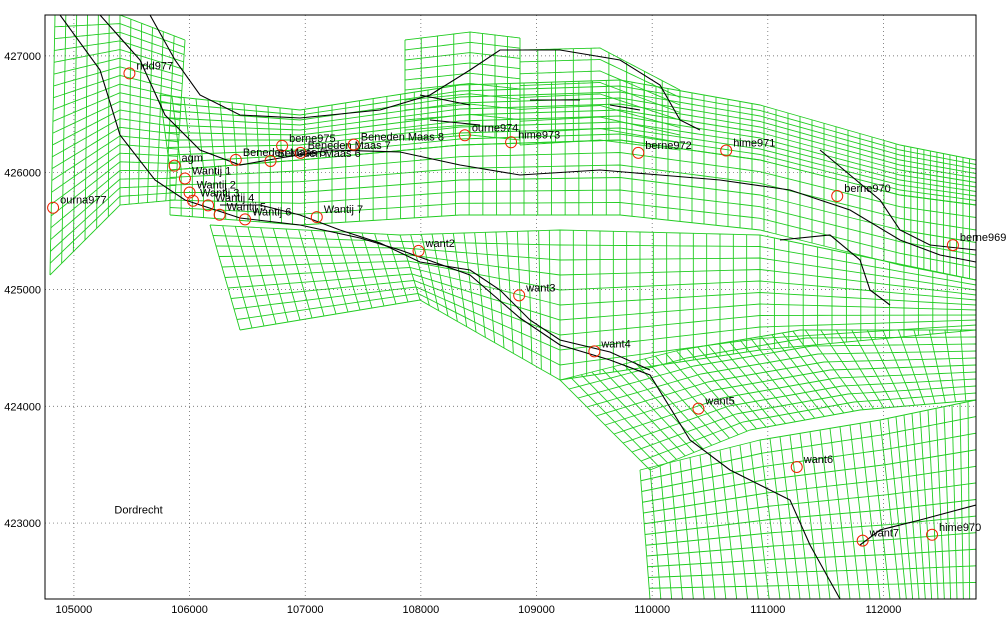 The image size is (1008, 617). I want to click on station-label: want4, so click(615, 344).